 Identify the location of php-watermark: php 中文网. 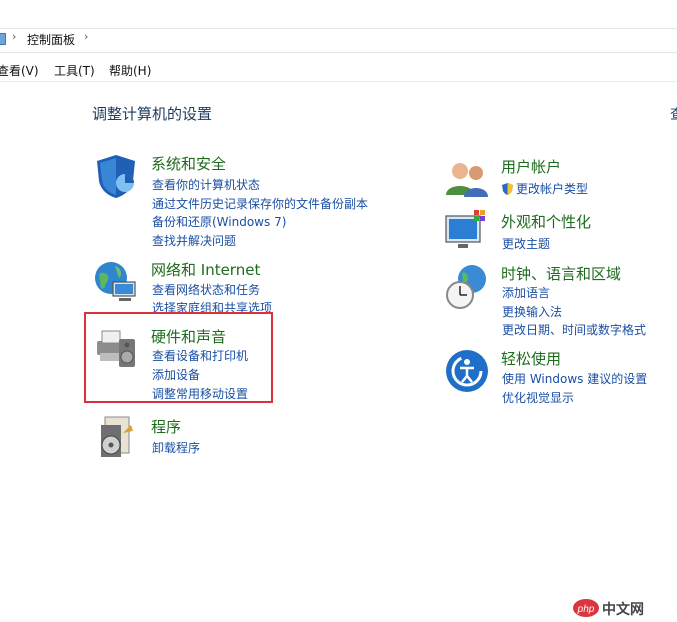
(608, 608).